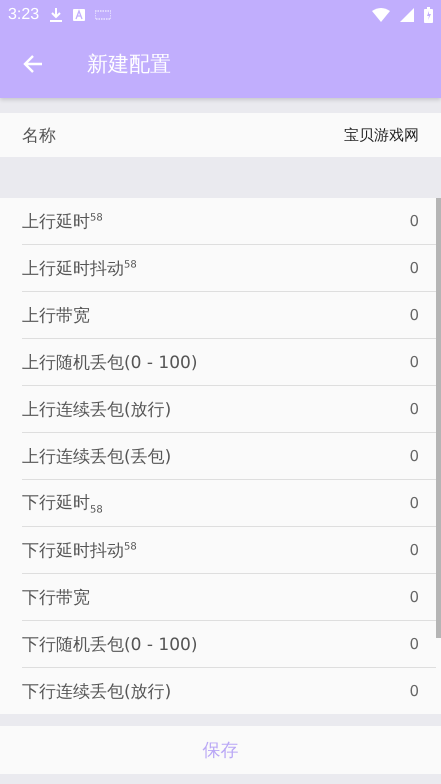 The height and width of the screenshot is (784, 441). I want to click on setting-label: 下行随机丢包(0 - 100), so click(110, 645).